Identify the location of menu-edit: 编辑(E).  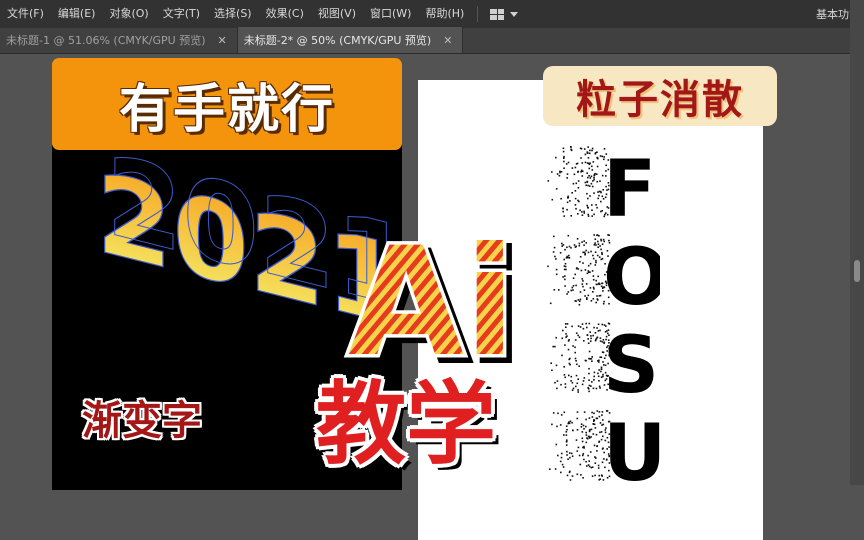
(77, 14).